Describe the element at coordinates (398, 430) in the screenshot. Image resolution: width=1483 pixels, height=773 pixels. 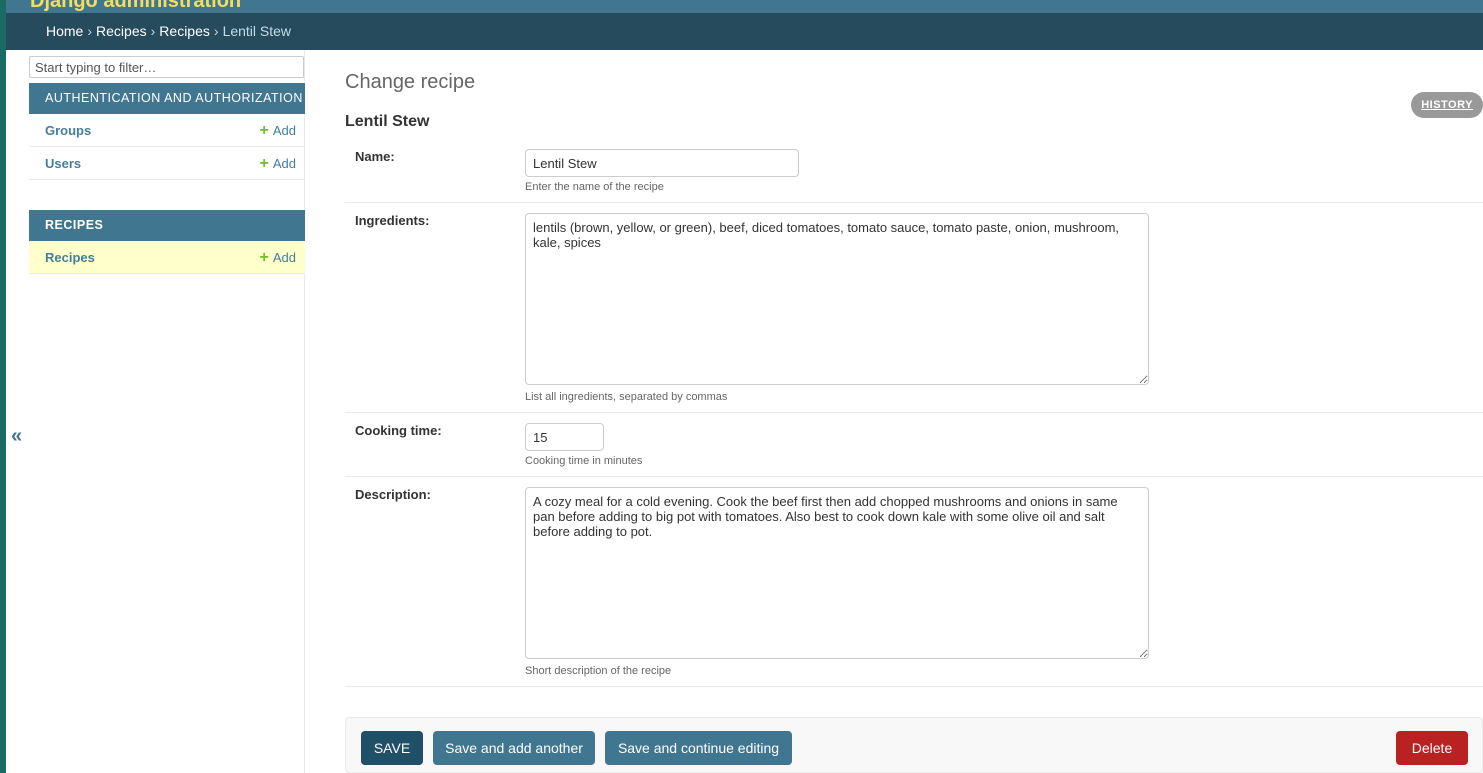
I see `cooking-time-label: Cooking time:` at that location.